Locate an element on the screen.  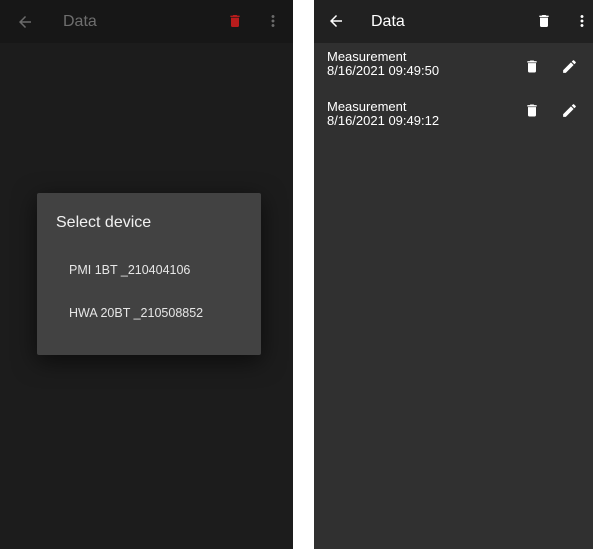
measurement-list-item: Measurement 8/16/2021 09:49:50 is located at coordinates (453, 69).